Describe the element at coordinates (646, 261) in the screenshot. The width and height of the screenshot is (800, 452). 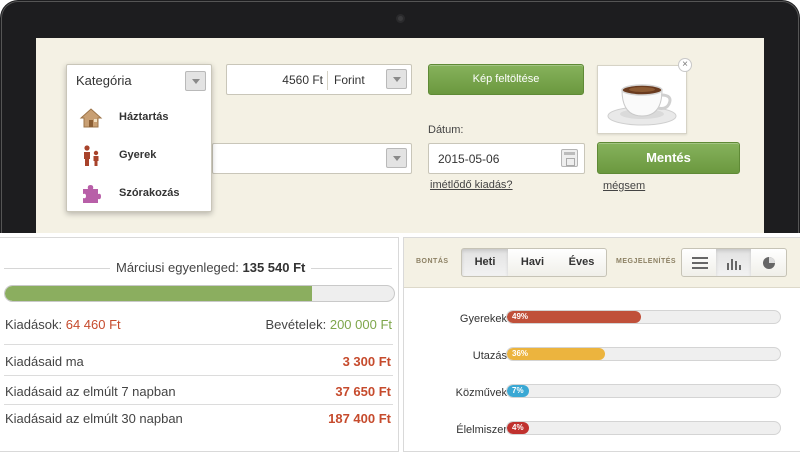
I see `view-label: MEGJELENÍTÉS` at that location.